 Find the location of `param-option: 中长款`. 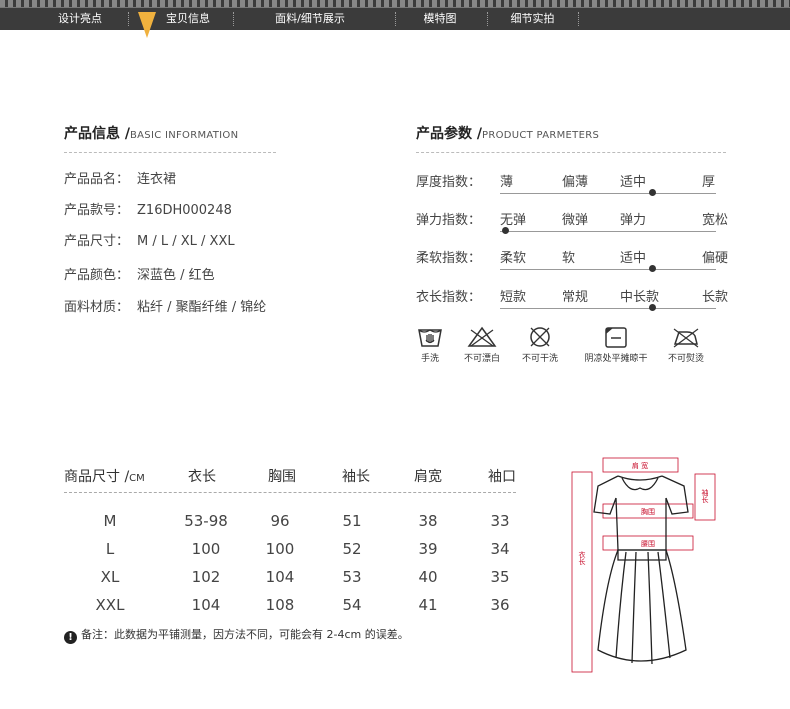

param-option: 中长款 is located at coordinates (640, 297).